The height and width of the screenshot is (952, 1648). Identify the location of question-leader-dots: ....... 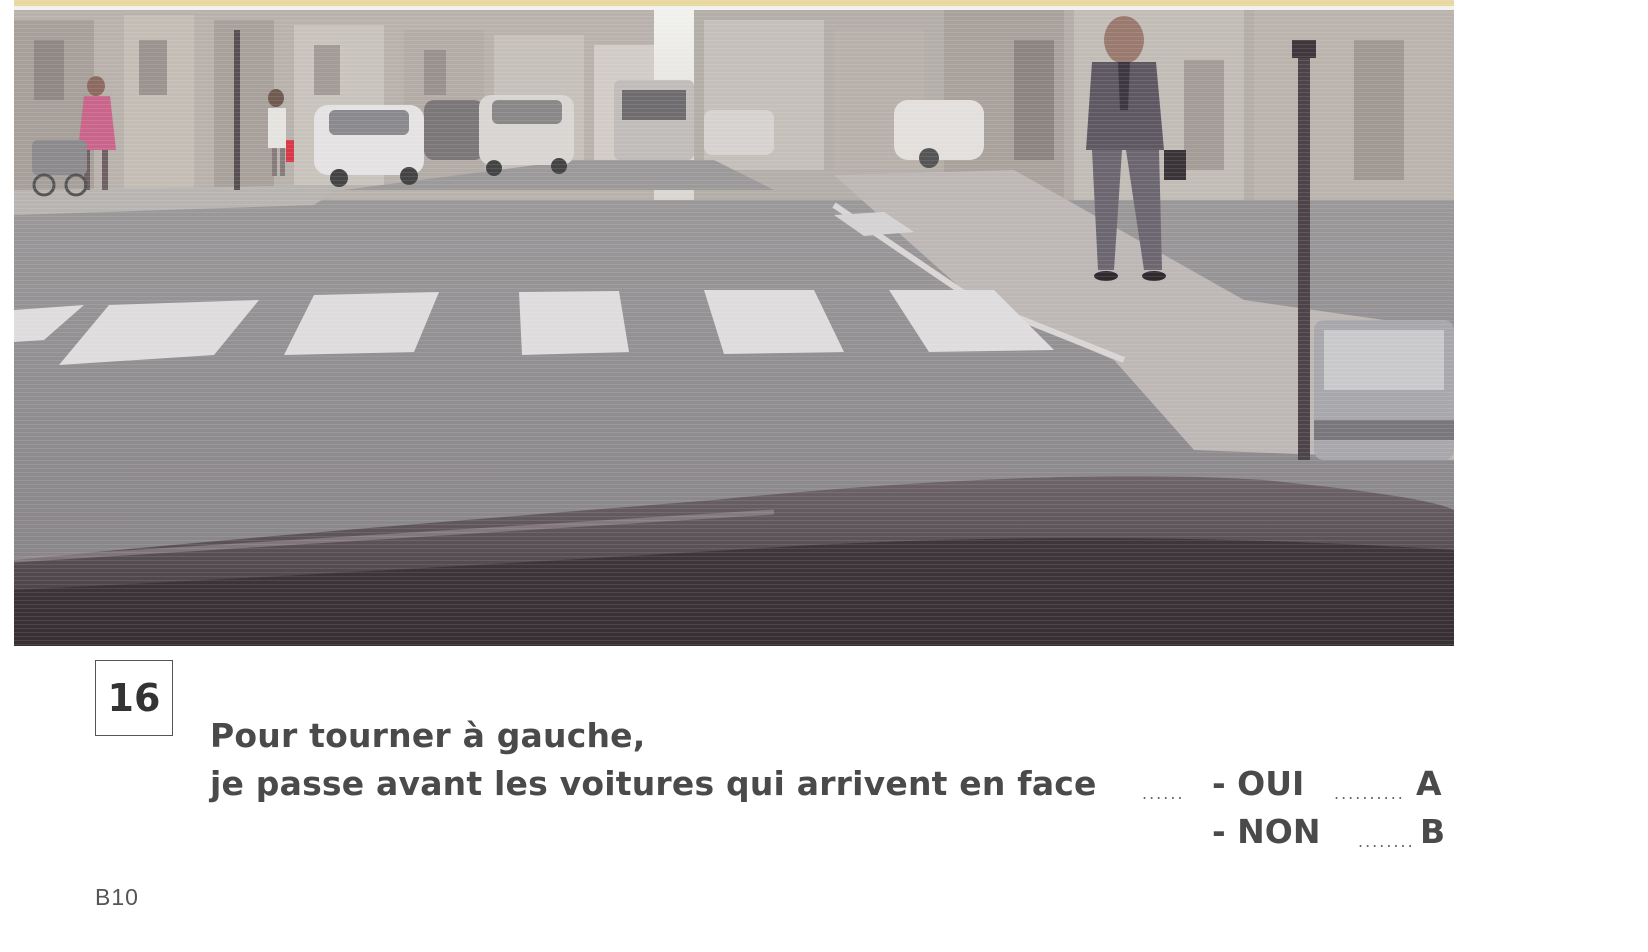
(1163, 793).